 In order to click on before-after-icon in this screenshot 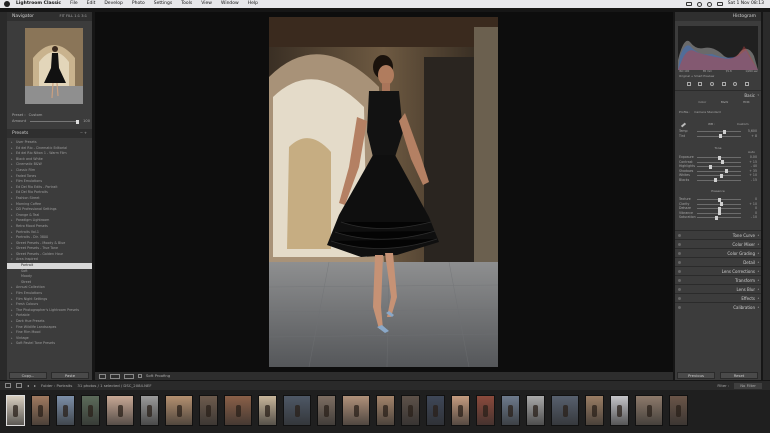, I will do `click(115, 376)`.